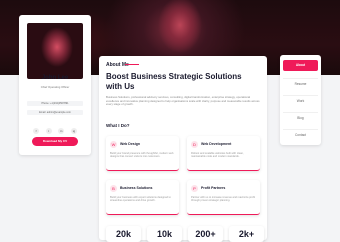  What do you see at coordinates (55, 131) in the screenshot?
I see `social-links: f t in ig` at bounding box center [55, 131].